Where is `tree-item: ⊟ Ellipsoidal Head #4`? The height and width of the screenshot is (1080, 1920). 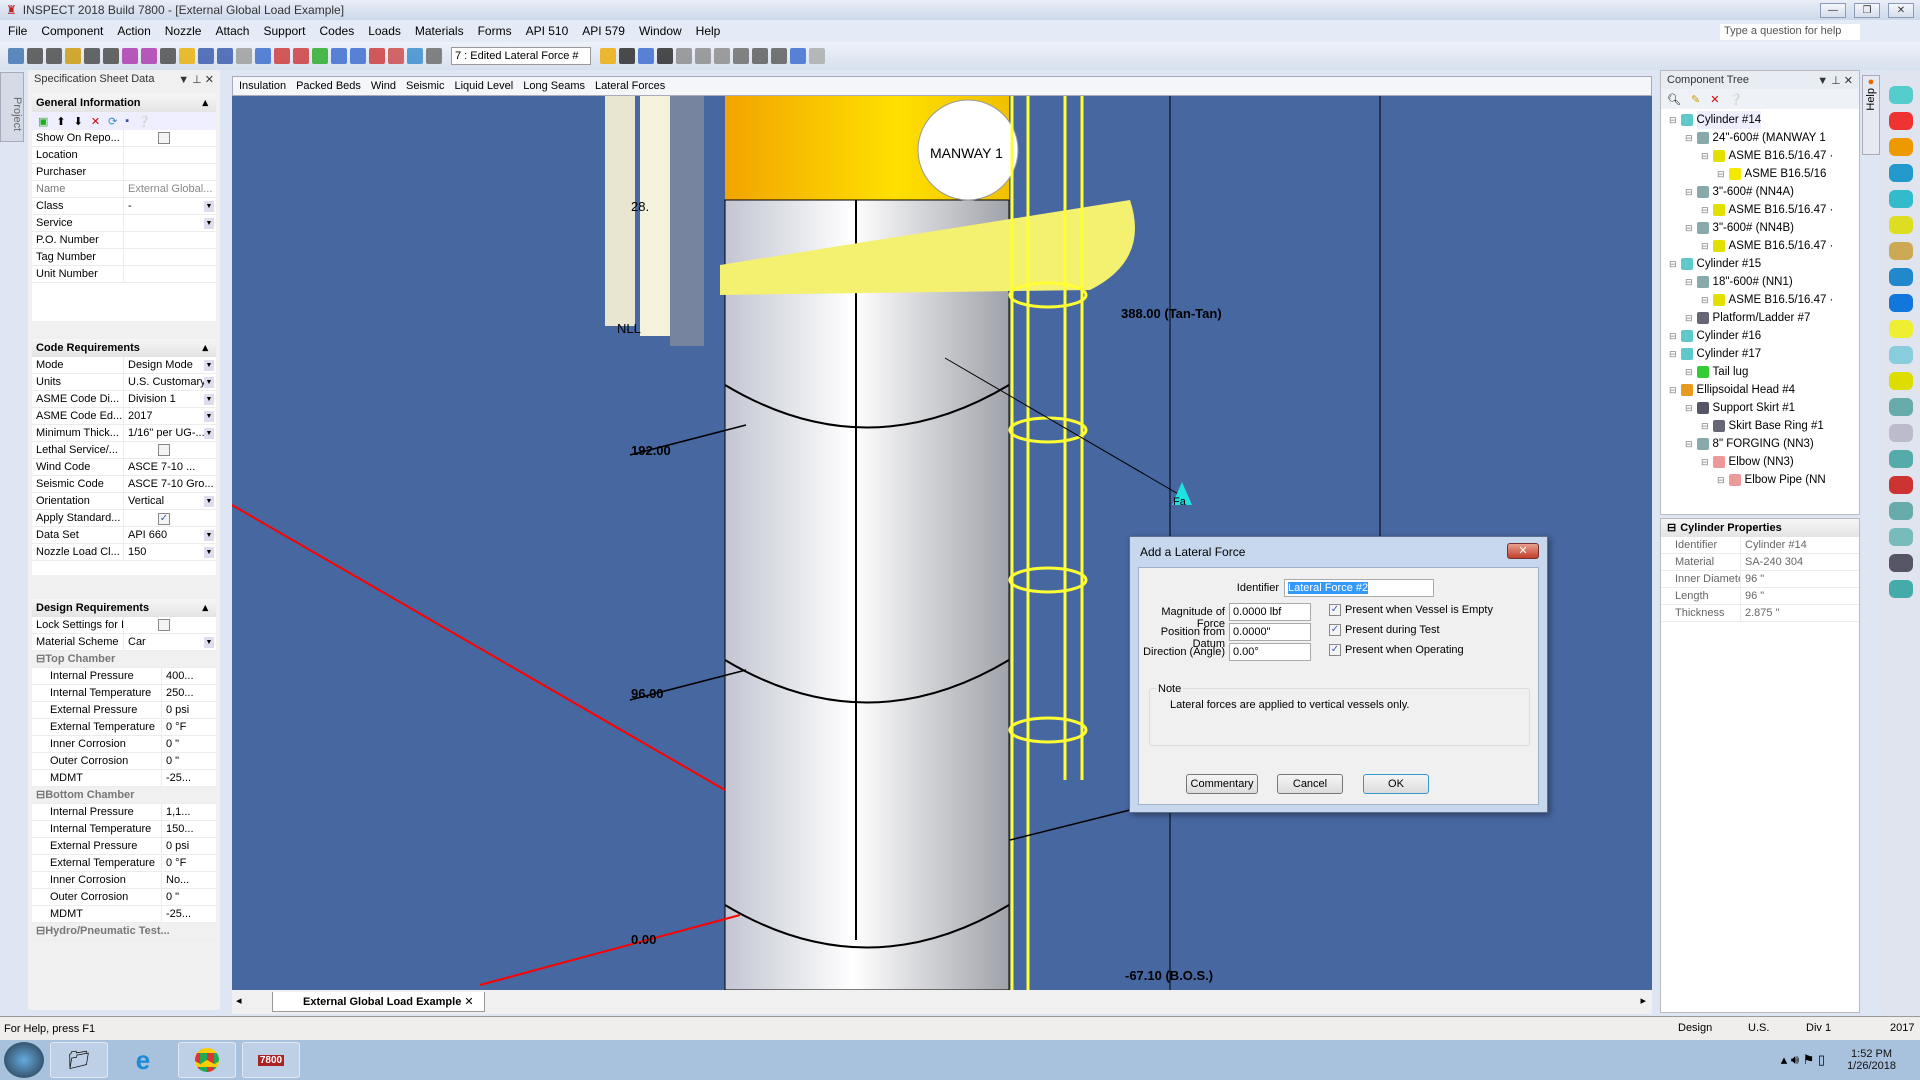 tree-item: ⊟ Ellipsoidal Head #4 is located at coordinates (1764, 390).